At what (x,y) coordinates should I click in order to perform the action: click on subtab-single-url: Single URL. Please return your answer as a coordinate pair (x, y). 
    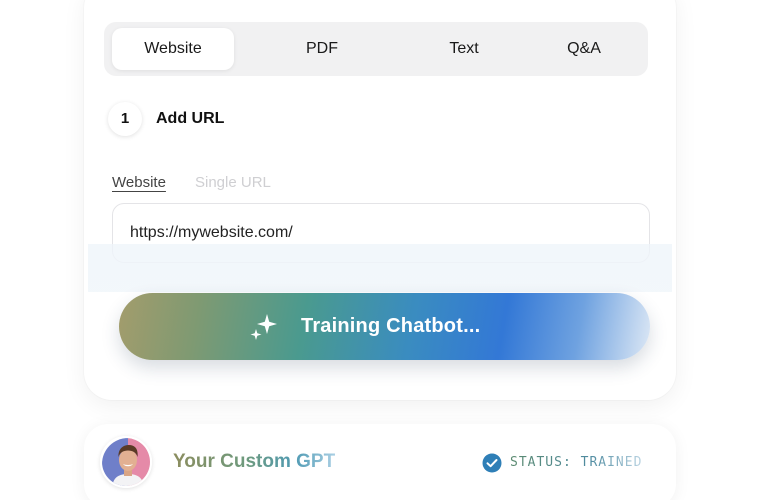
    Looking at the image, I should click on (233, 182).